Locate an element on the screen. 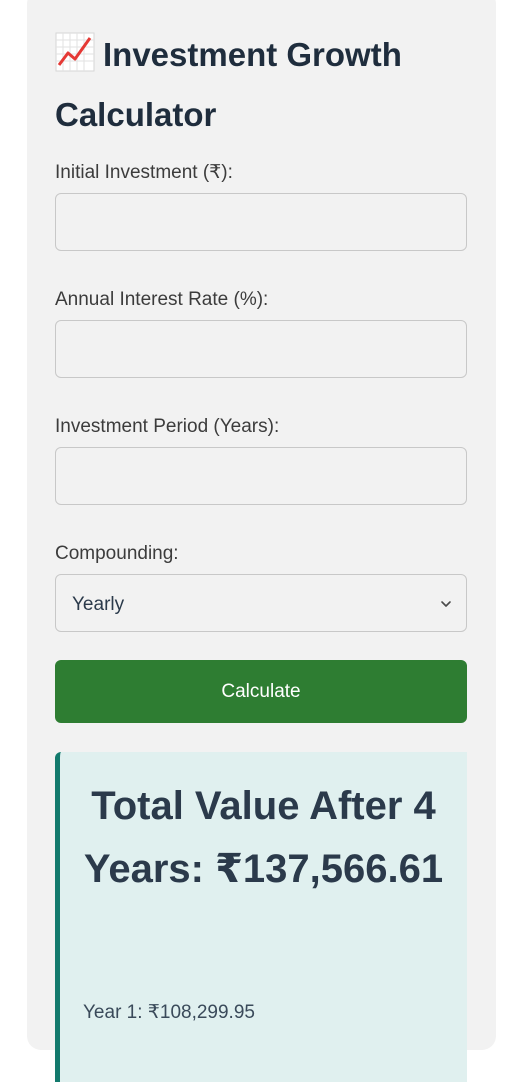  result-heading: Total Value After 4 Years: ₹137,566.61 is located at coordinates (263, 837).